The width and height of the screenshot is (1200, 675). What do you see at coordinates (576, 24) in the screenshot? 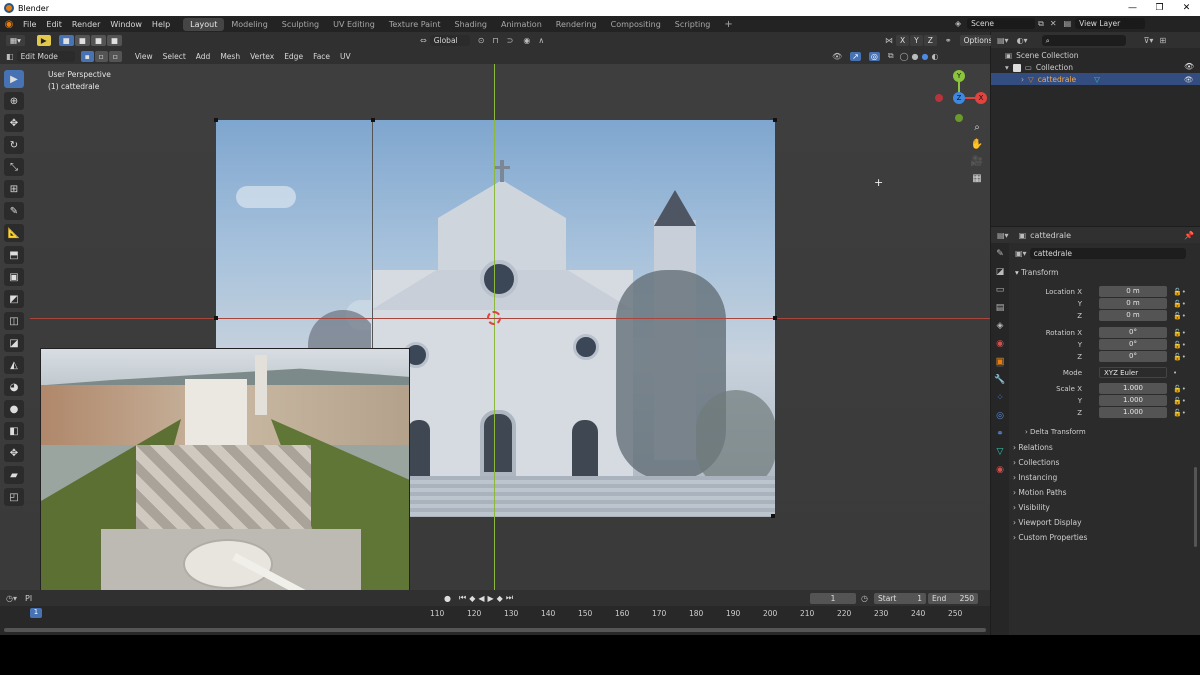
I see `tab-rendering: Rendering` at bounding box center [576, 24].